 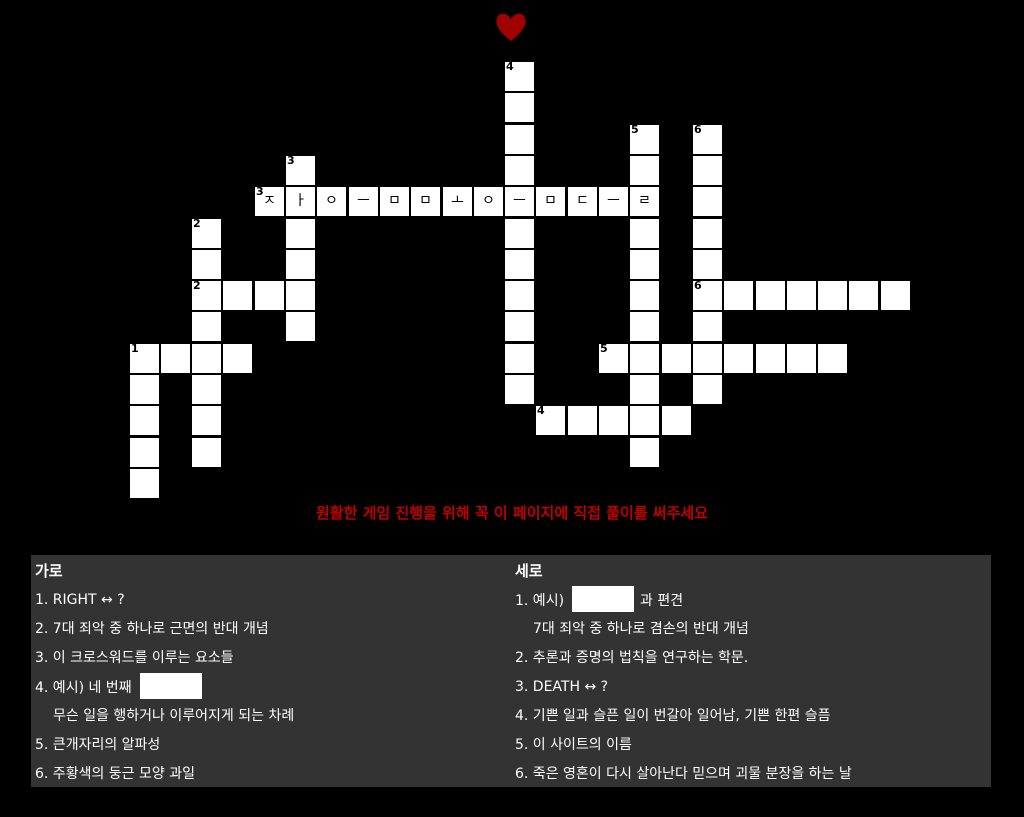 I want to click on cell-letter: ㅁ, so click(x=394, y=201).